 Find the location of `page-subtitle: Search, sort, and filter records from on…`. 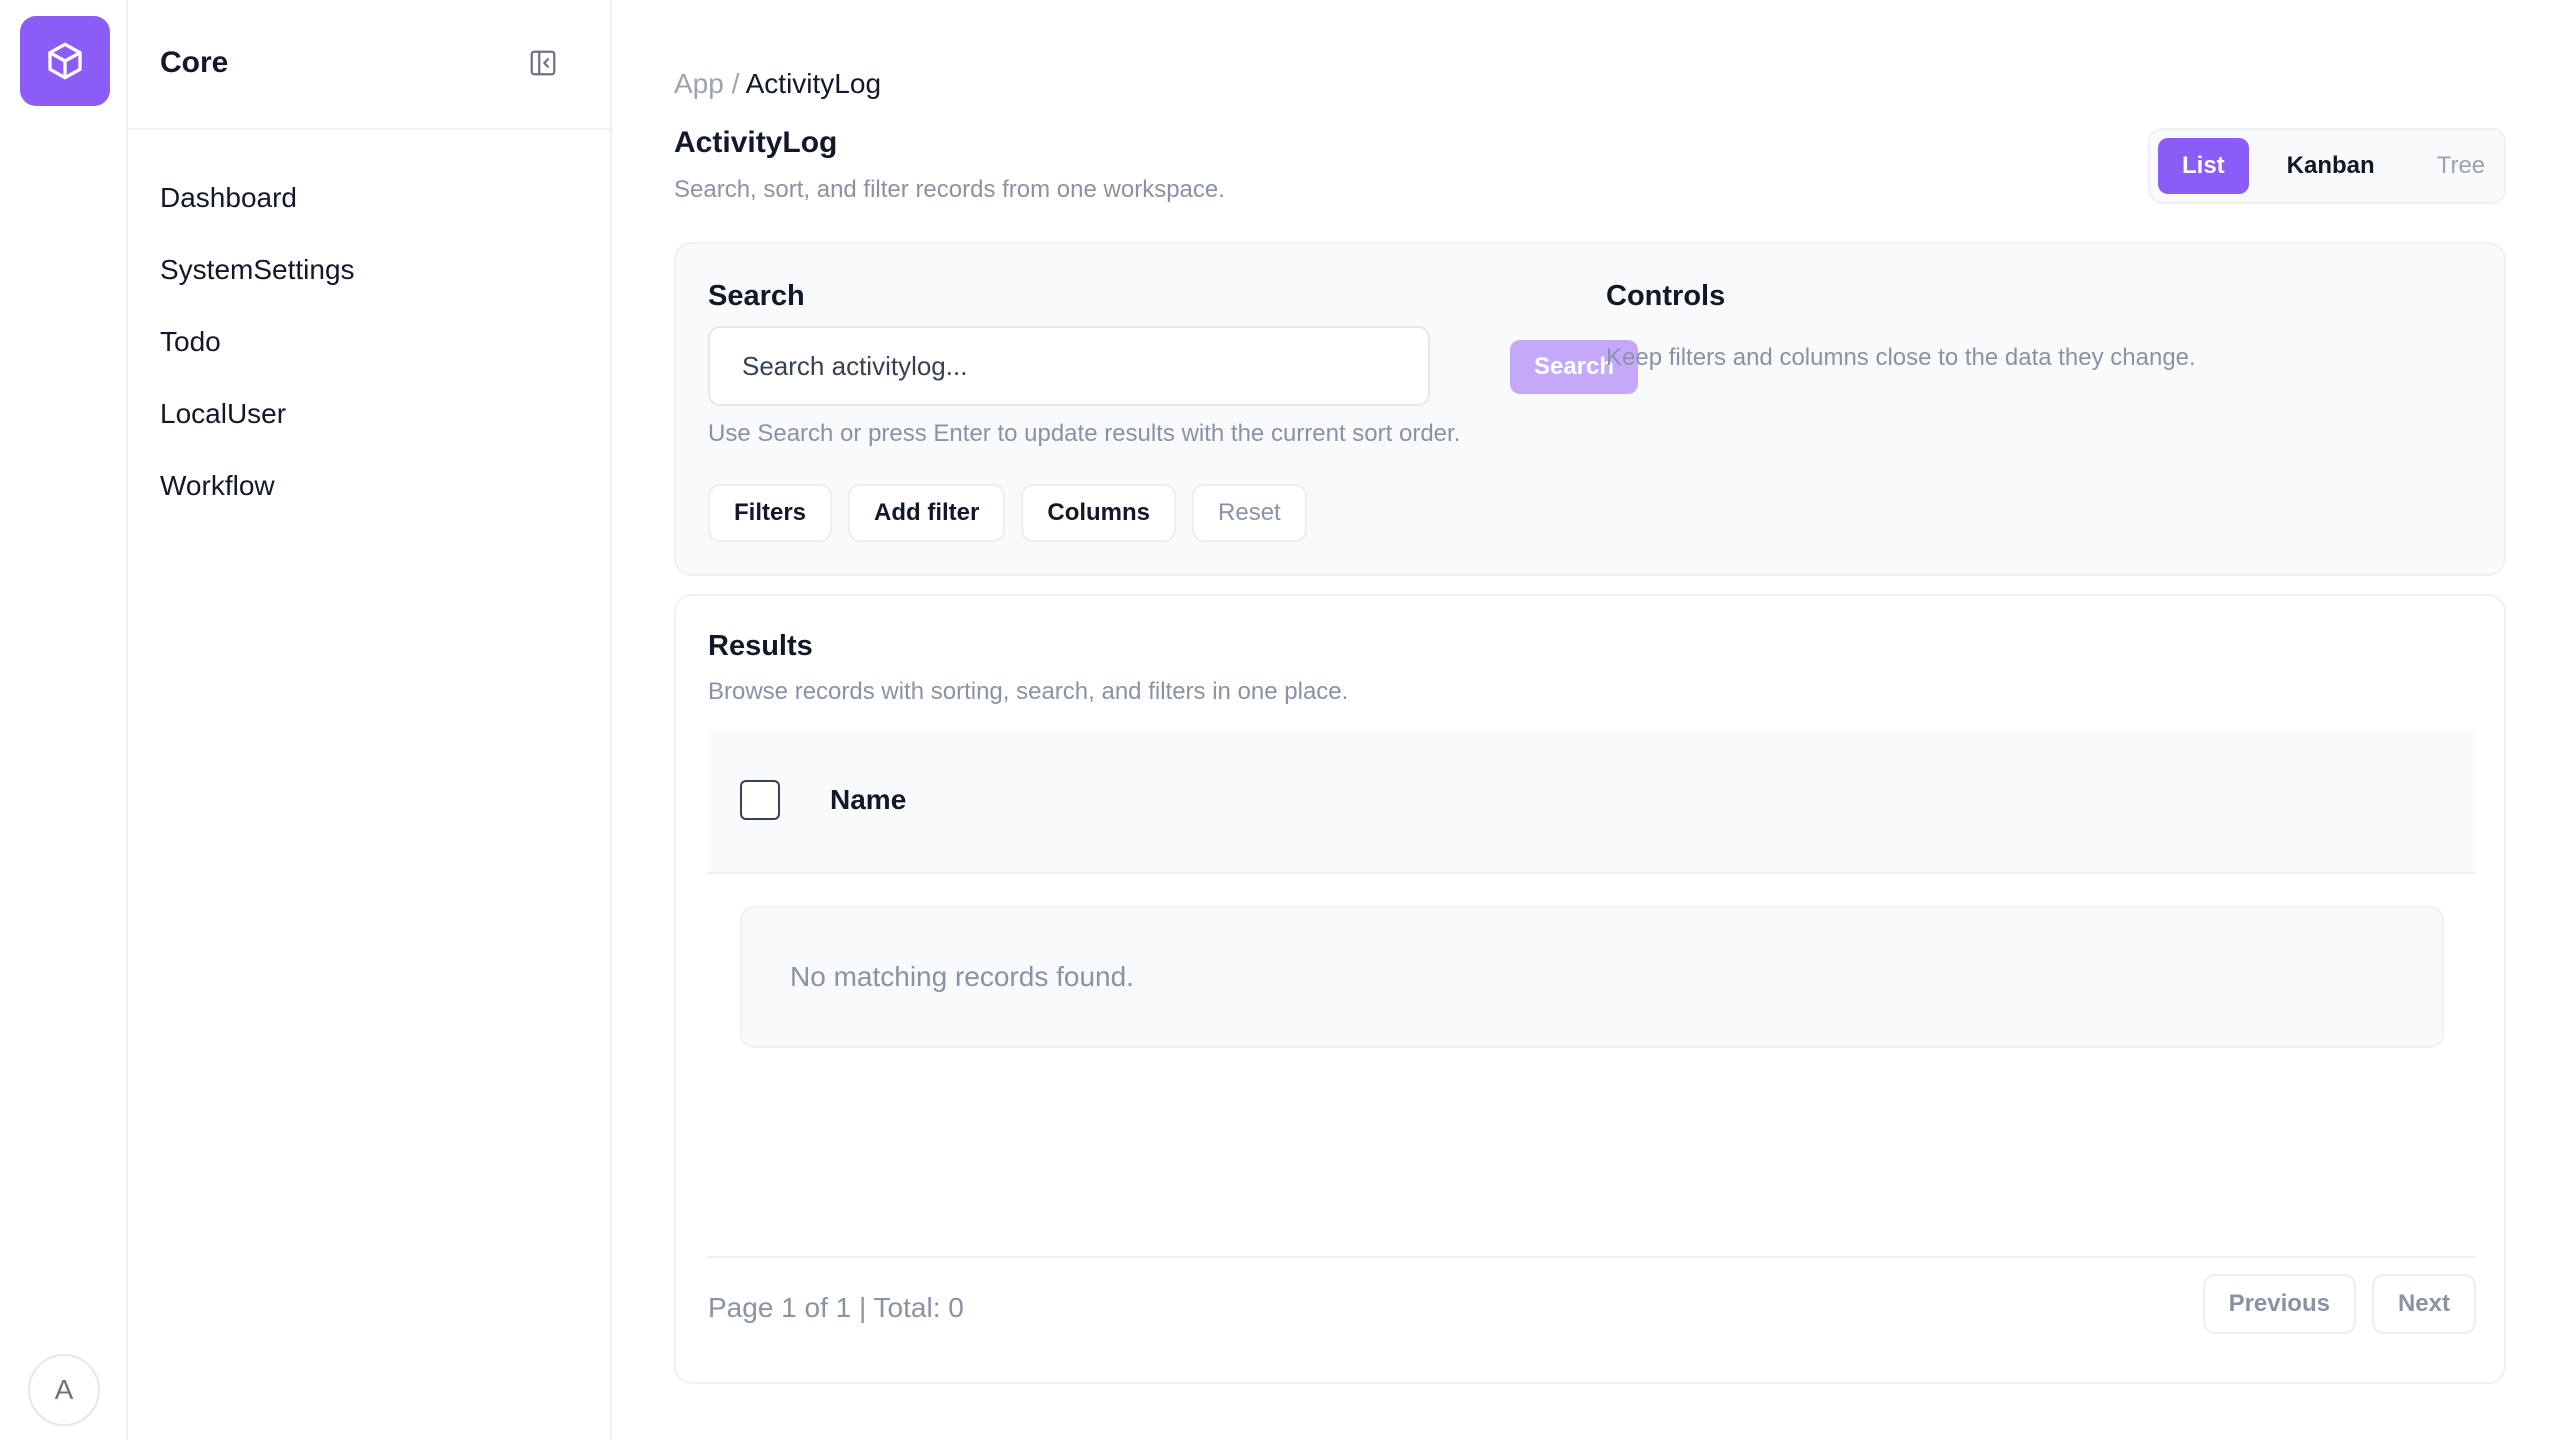

page-subtitle: Search, sort, and filter records from on… is located at coordinates (949, 189).